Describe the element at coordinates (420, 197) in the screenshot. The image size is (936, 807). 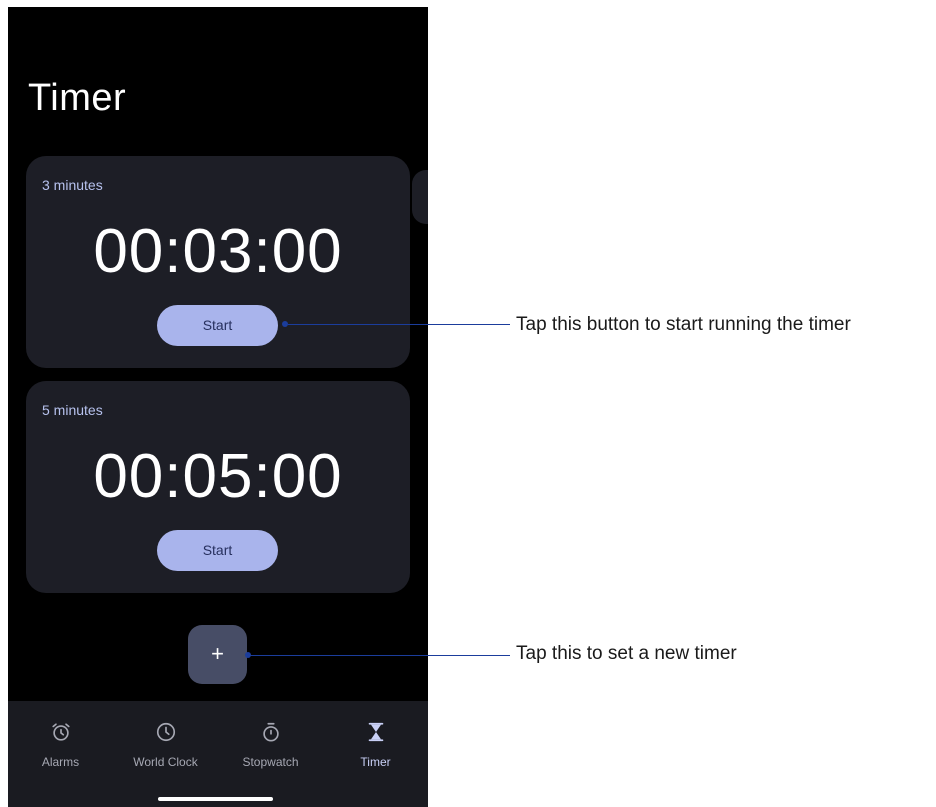
I see `next-page-card-edge` at that location.